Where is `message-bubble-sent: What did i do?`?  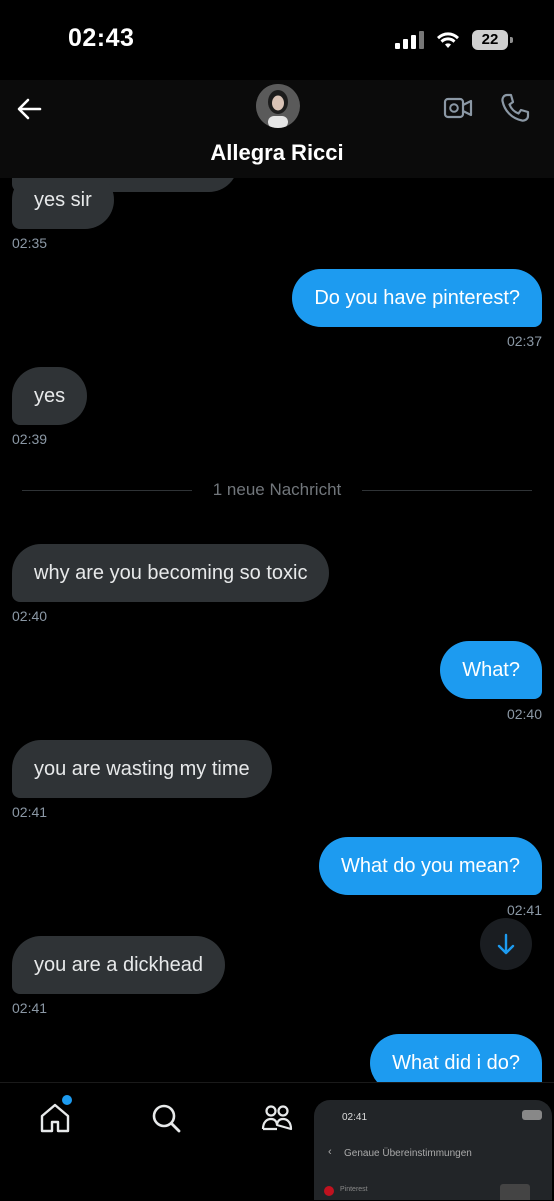
message-bubble-sent: What did i do? is located at coordinates (456, 1058).